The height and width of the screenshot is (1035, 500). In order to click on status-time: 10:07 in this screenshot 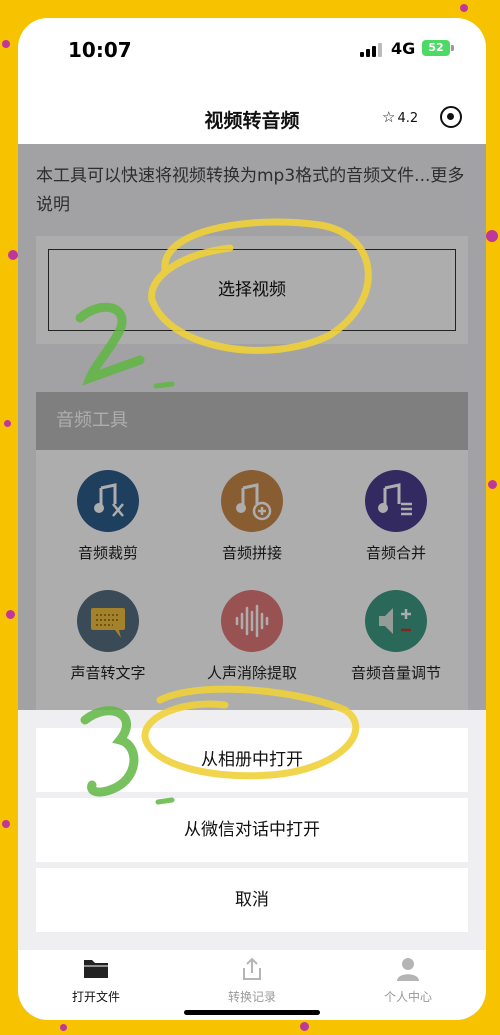, I will do `click(100, 50)`.